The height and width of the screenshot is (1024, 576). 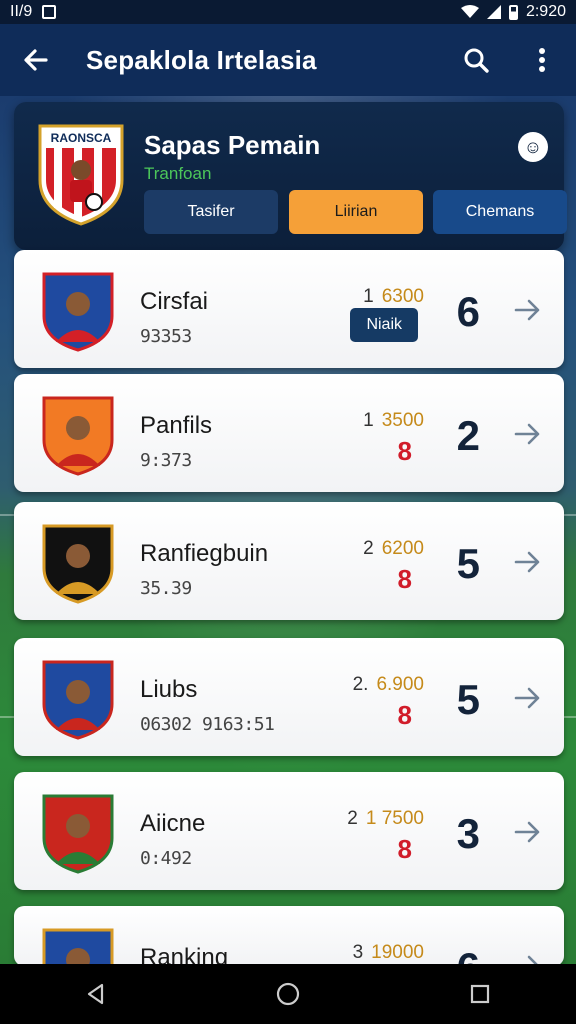 What do you see at coordinates (402, 548) in the screenshot?
I see `player-points: 6200` at bounding box center [402, 548].